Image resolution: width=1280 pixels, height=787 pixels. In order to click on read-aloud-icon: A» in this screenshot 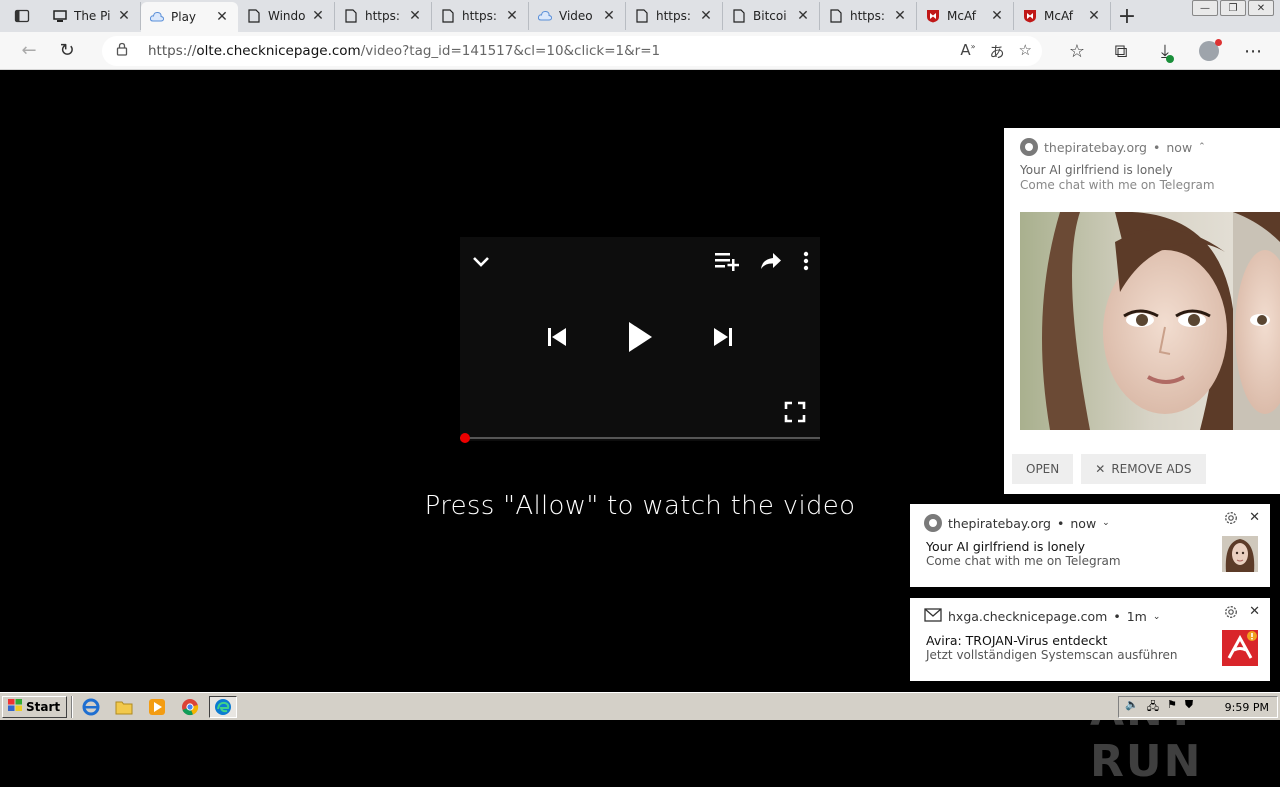, I will do `click(967, 51)`.